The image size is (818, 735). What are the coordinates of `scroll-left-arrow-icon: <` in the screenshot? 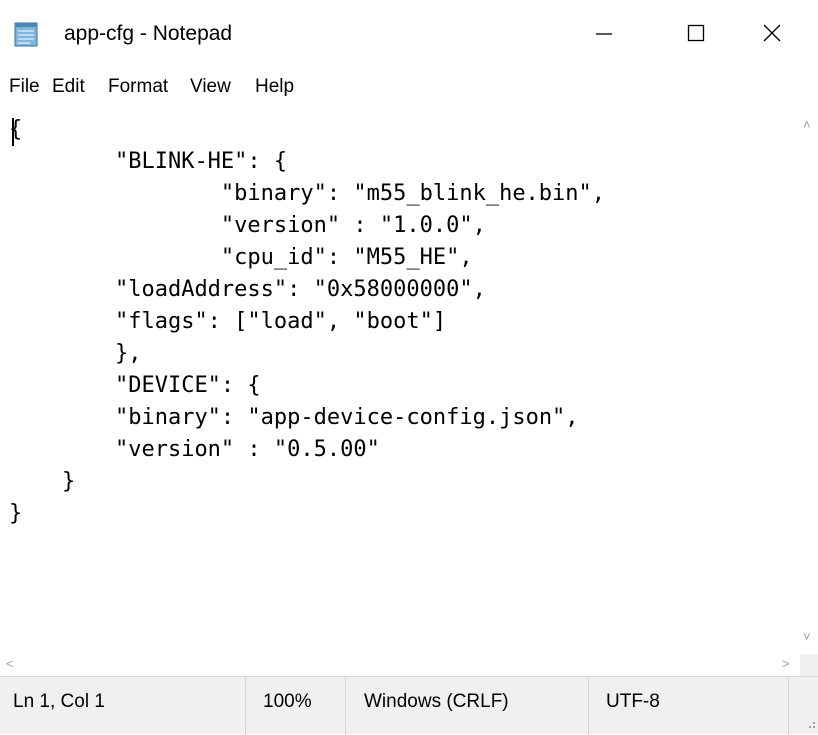 It's located at (10, 664).